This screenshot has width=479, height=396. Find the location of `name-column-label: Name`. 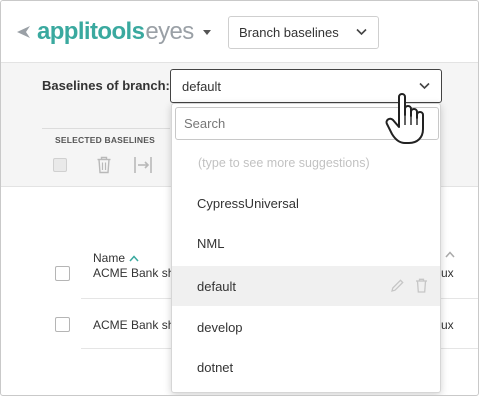

name-column-label: Name is located at coordinates (109, 258).